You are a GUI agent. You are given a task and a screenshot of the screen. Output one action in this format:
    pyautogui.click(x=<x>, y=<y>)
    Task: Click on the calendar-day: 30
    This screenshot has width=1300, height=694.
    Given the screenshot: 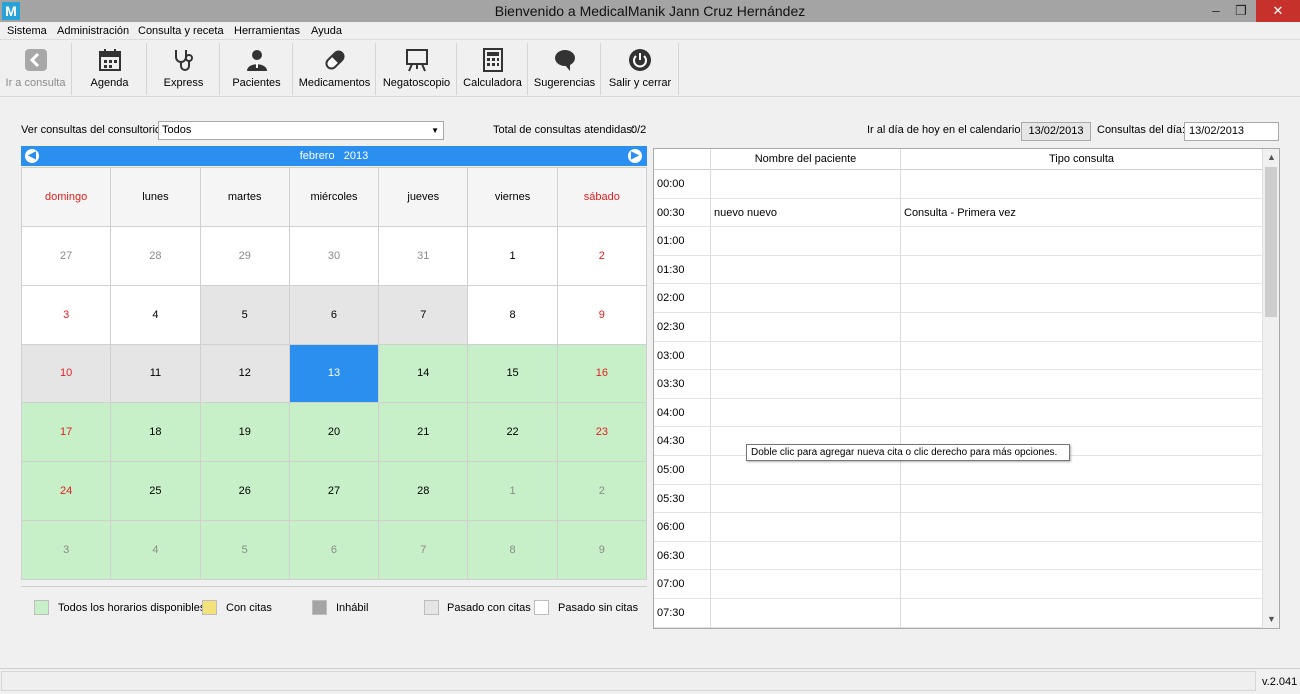 What is the action you would take?
    pyautogui.click(x=334, y=255)
    